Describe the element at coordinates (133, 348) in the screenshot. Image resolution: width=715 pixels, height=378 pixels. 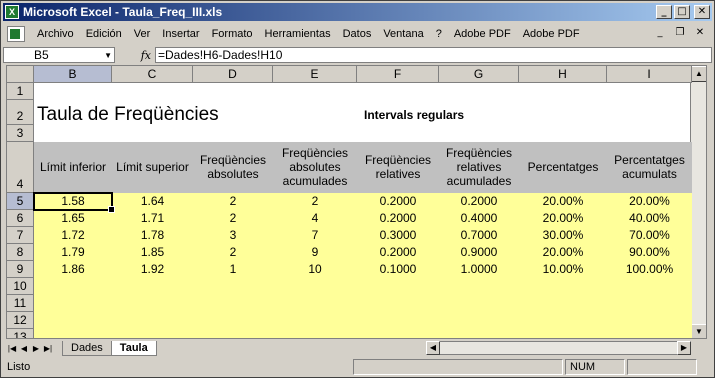
I see `tab-taula: Taula` at that location.